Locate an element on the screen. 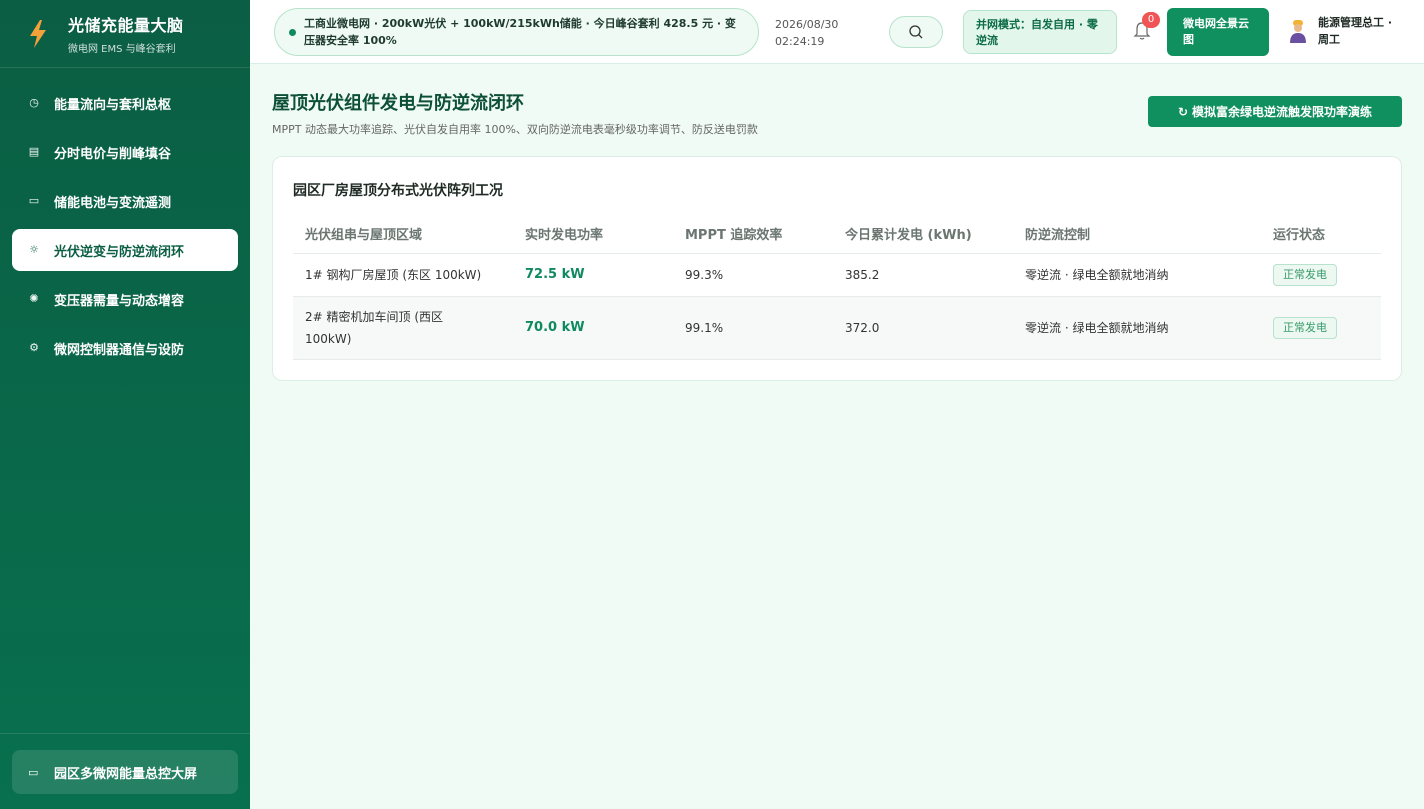 The height and width of the screenshot is (809, 1424). column-header: MPPT 追踪效率 is located at coordinates (753, 234).